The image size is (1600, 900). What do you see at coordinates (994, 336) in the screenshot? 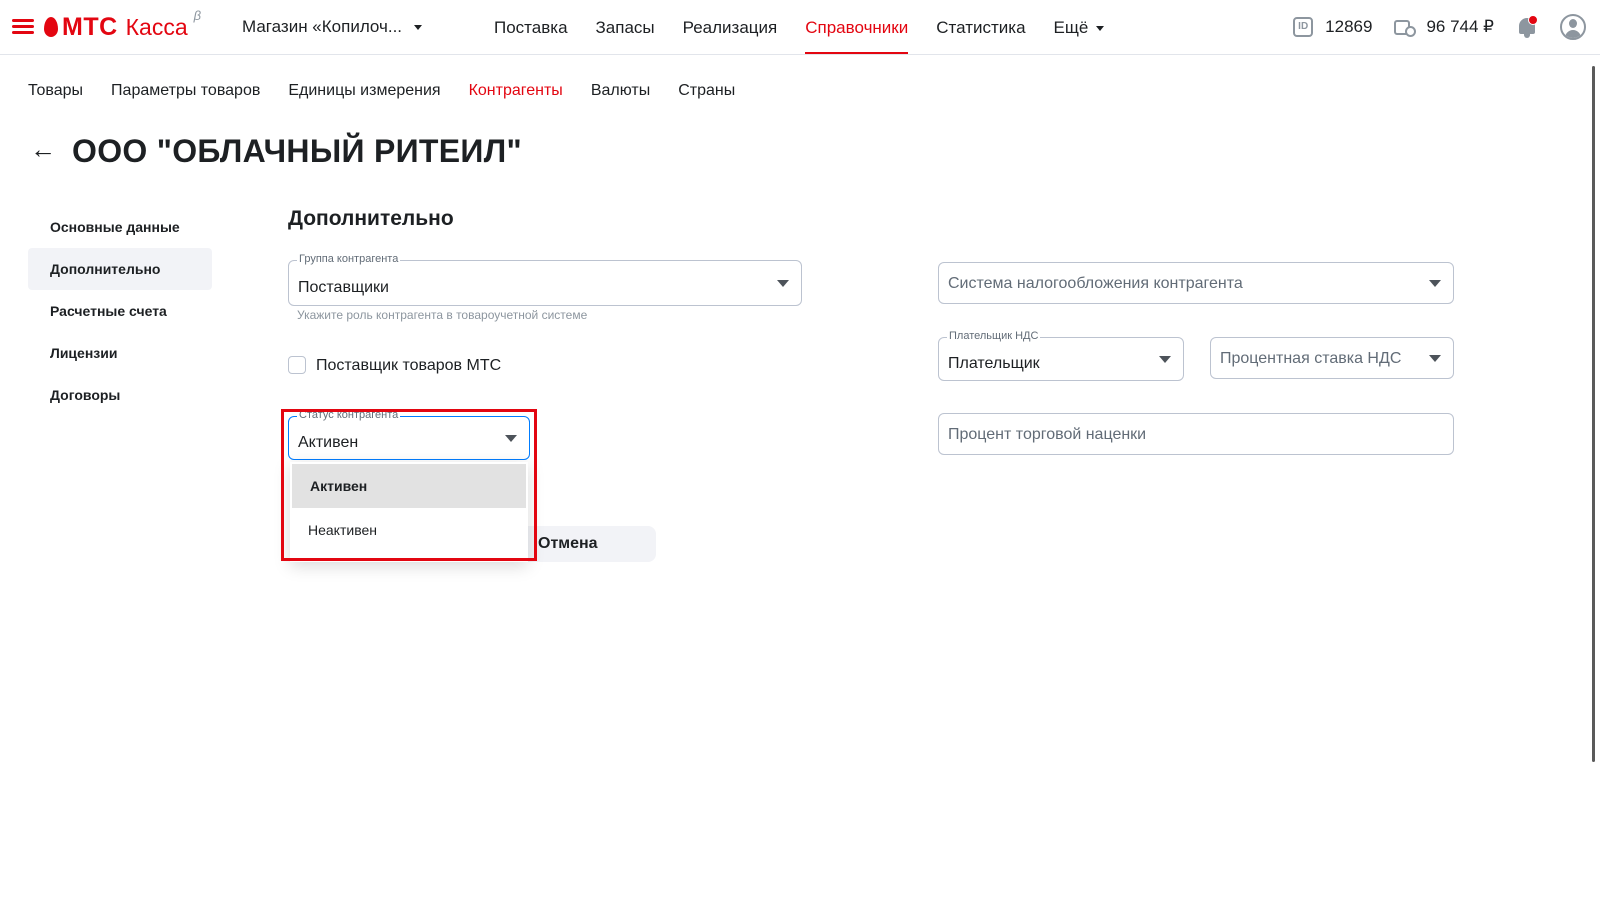
I see `field-label: Плательщик НДС` at bounding box center [994, 336].